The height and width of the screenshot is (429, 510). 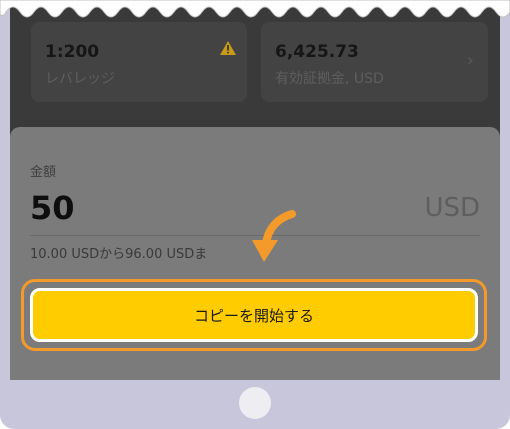 I want to click on leverage-label: レバレッジ, so click(x=80, y=79).